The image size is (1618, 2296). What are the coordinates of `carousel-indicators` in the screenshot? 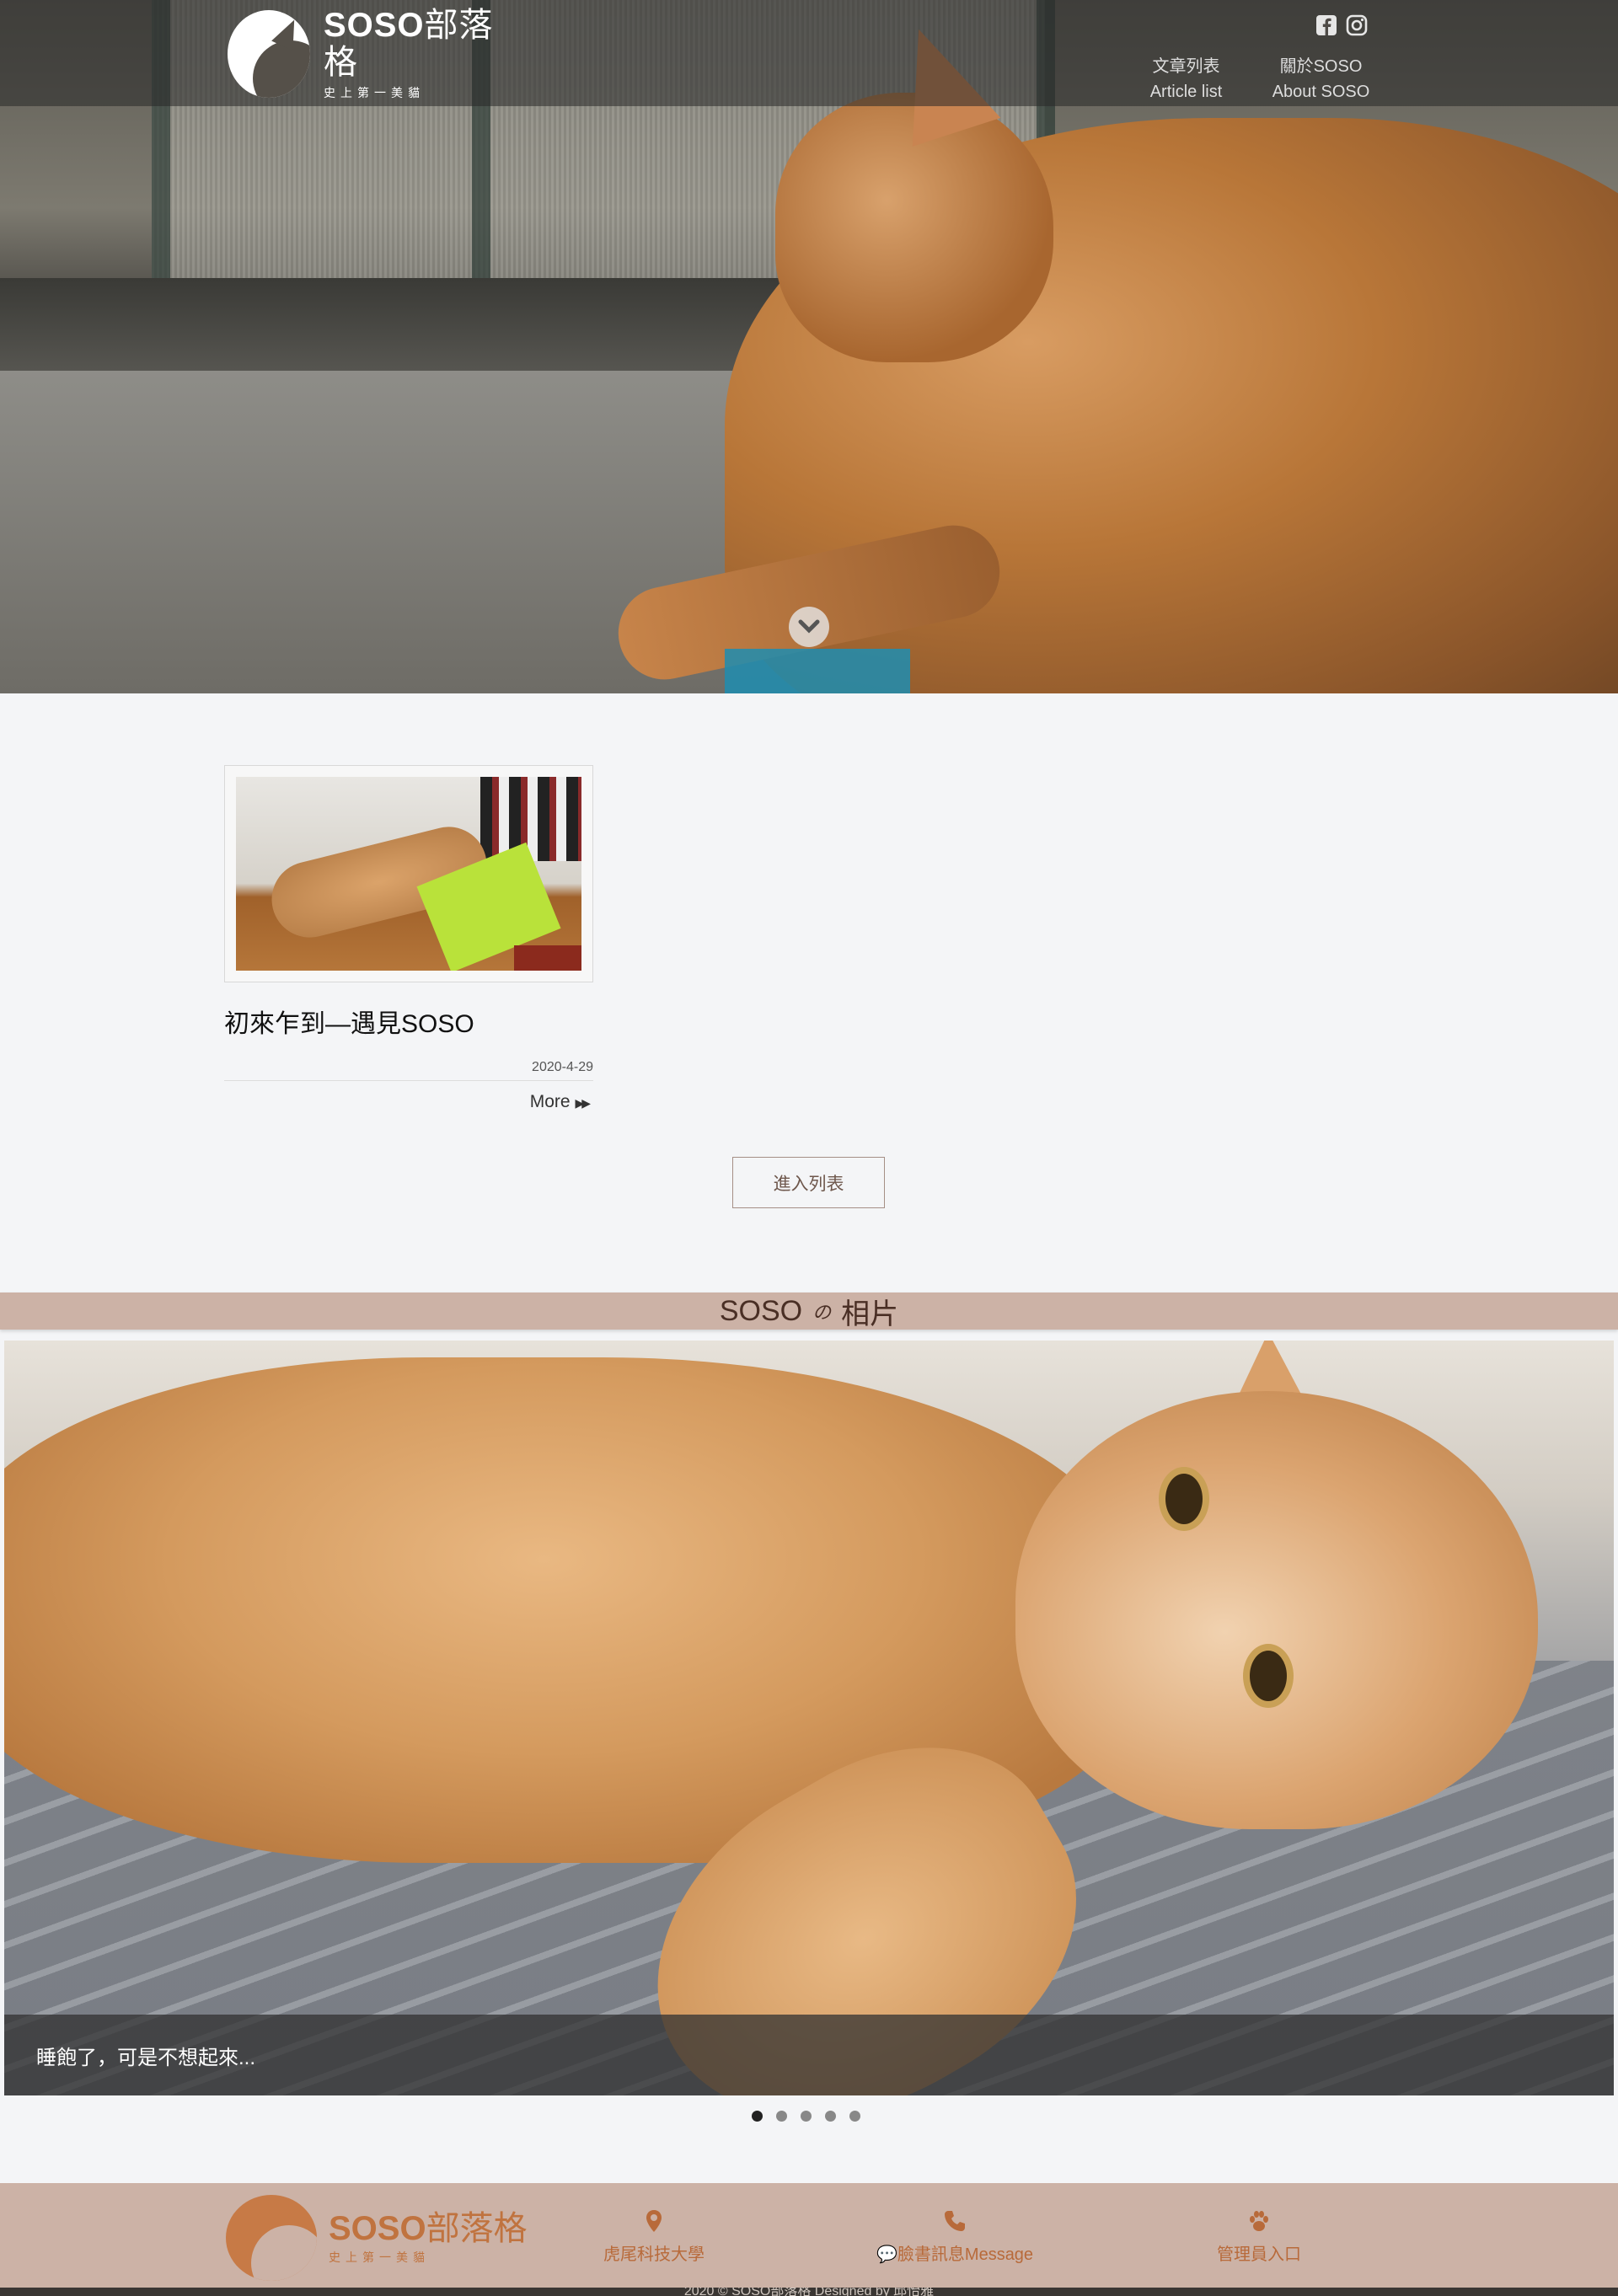 It's located at (806, 2116).